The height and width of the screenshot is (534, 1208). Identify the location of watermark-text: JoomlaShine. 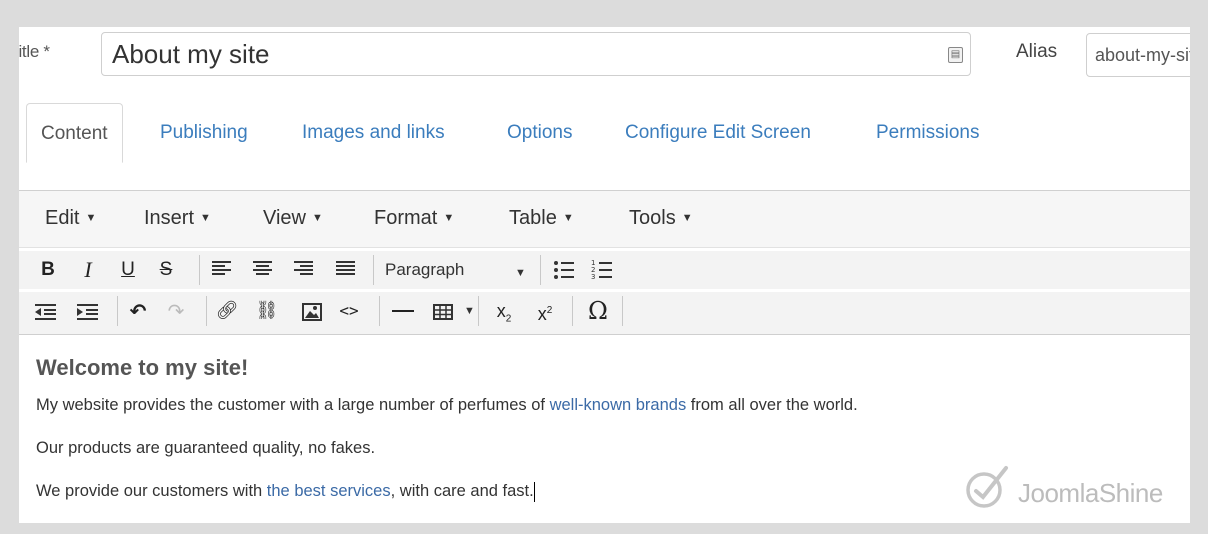
(1090, 493).